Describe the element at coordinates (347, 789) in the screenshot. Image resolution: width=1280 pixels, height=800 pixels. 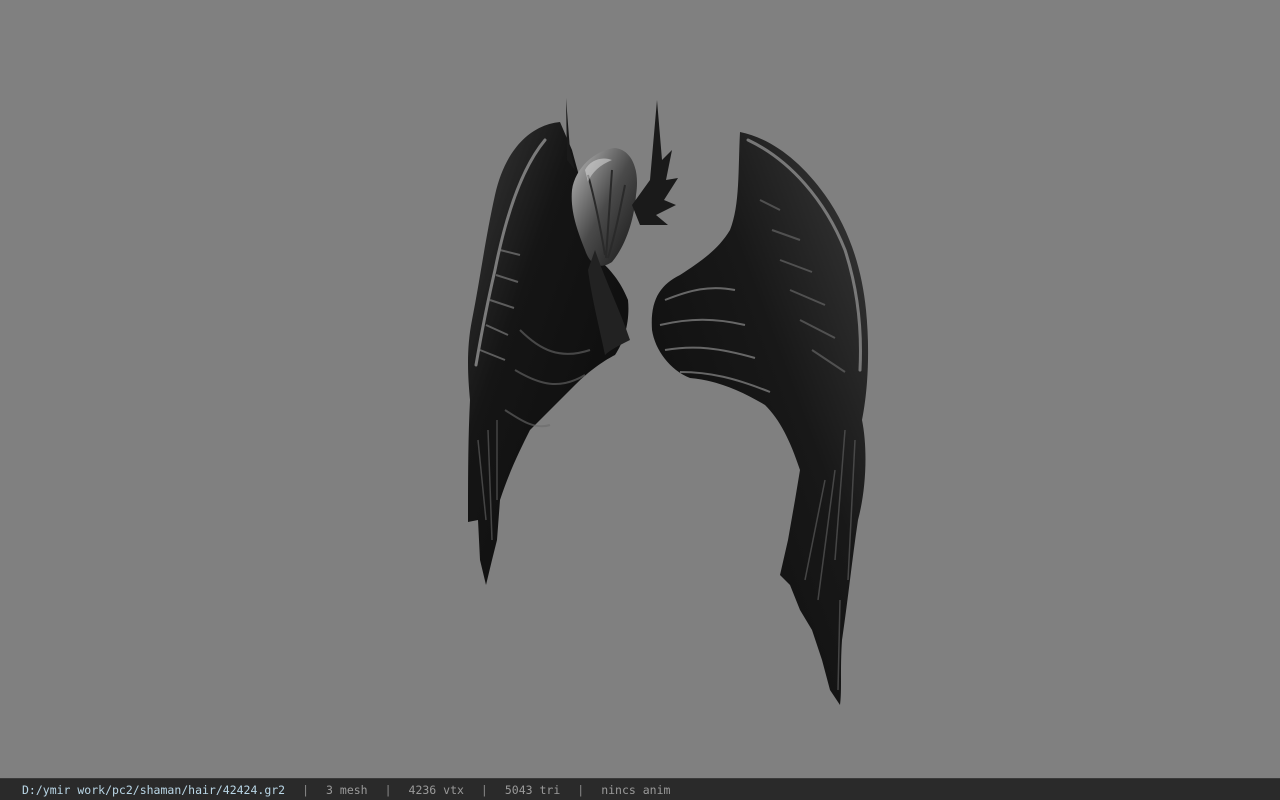
I see `mesh-count-label: 3 mesh` at that location.